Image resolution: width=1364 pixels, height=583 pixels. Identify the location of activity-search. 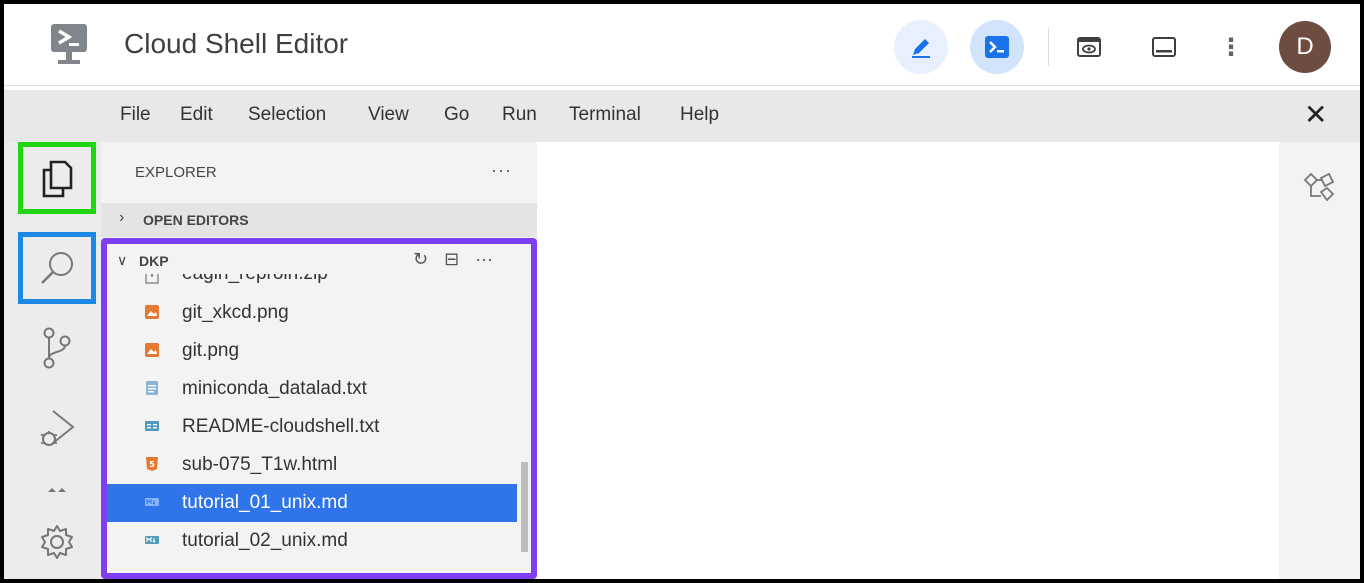
(57, 268).